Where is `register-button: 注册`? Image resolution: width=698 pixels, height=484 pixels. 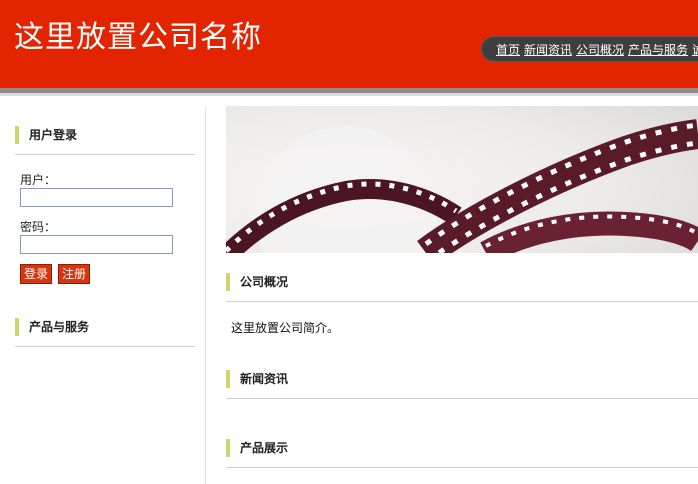
register-button: 注册 is located at coordinates (74, 274).